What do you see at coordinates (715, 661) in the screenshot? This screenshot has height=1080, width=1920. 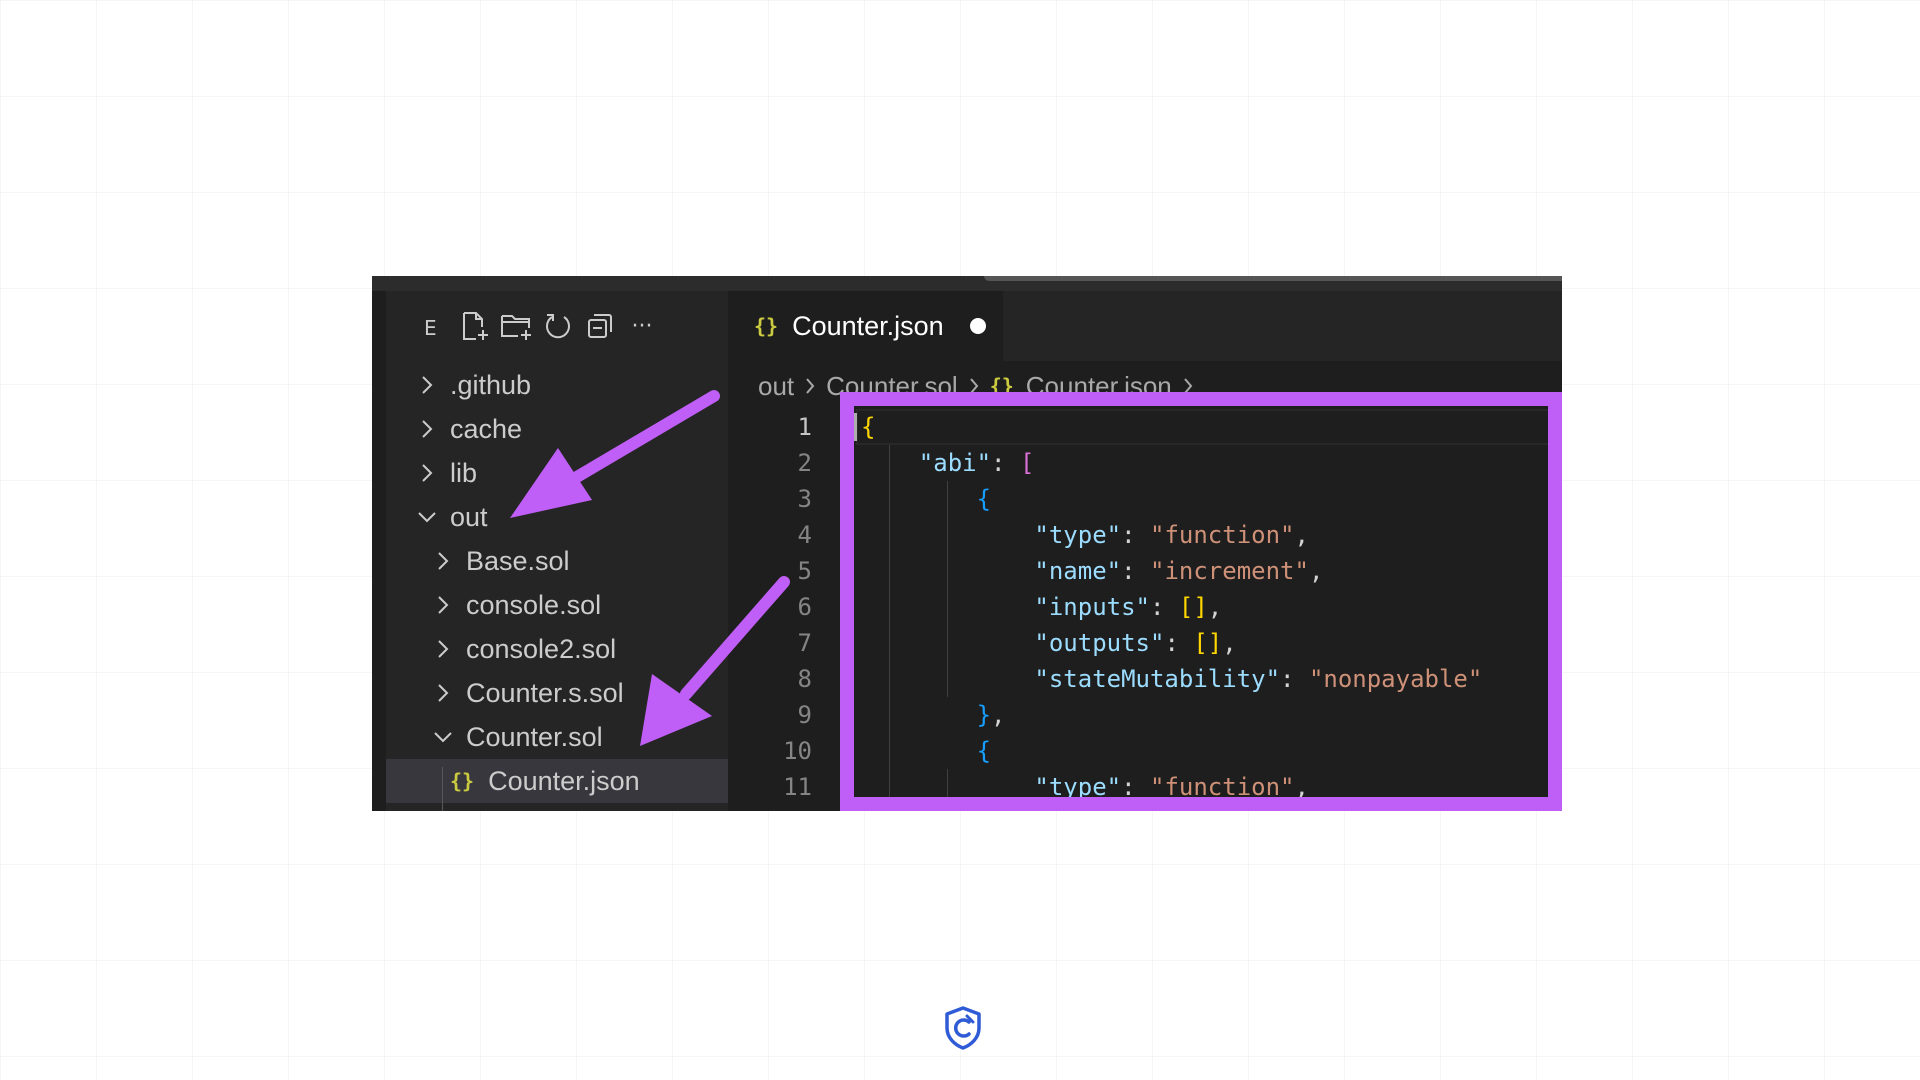 I see `arrow-to-counter-sol-icon` at bounding box center [715, 661].